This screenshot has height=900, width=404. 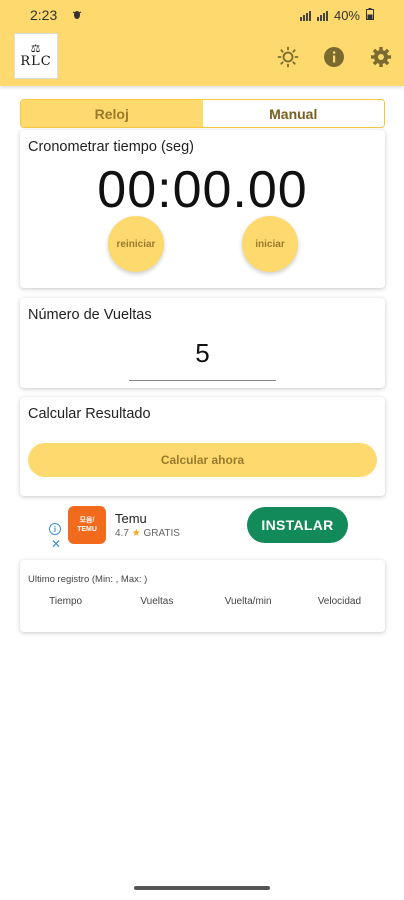 What do you see at coordinates (270, 244) in the screenshot?
I see `start-button: iniciar` at bounding box center [270, 244].